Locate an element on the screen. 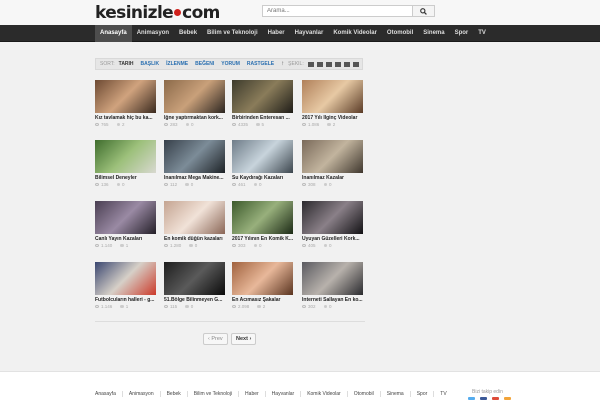 This screenshot has width=600, height=400. footer-nav-item: Komik Videolar is located at coordinates (323, 394).